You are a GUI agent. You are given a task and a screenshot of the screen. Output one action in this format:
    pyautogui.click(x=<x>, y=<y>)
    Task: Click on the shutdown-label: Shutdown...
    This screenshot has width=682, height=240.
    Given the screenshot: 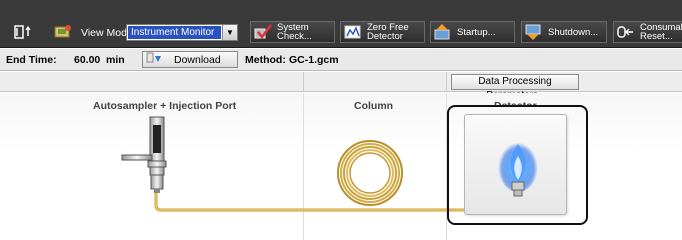 What is the action you would take?
    pyautogui.click(x=573, y=32)
    